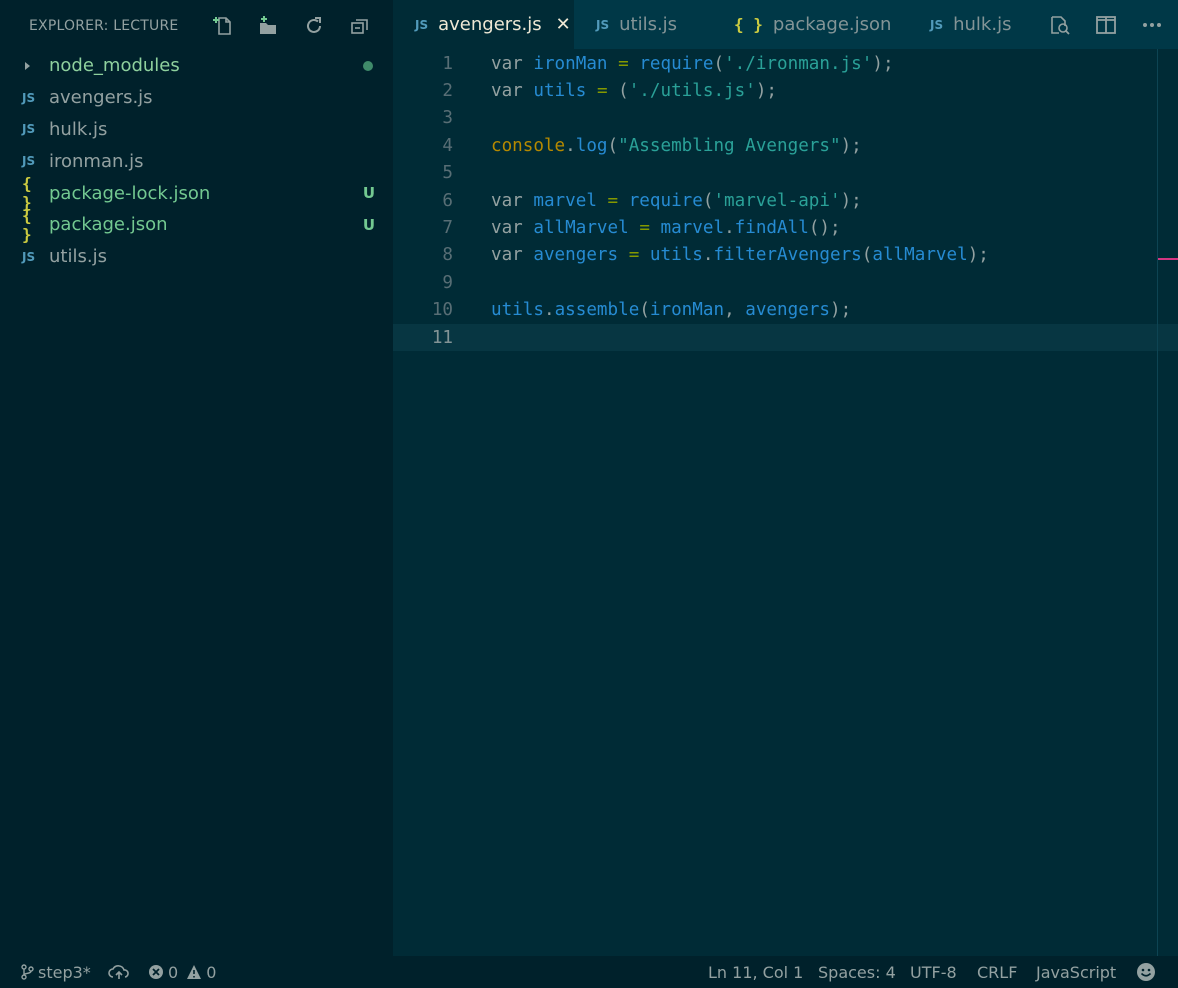 This screenshot has width=1178, height=988. Describe the element at coordinates (196, 224) in the screenshot. I see `tree-file-package-json: { } package.json U` at that location.